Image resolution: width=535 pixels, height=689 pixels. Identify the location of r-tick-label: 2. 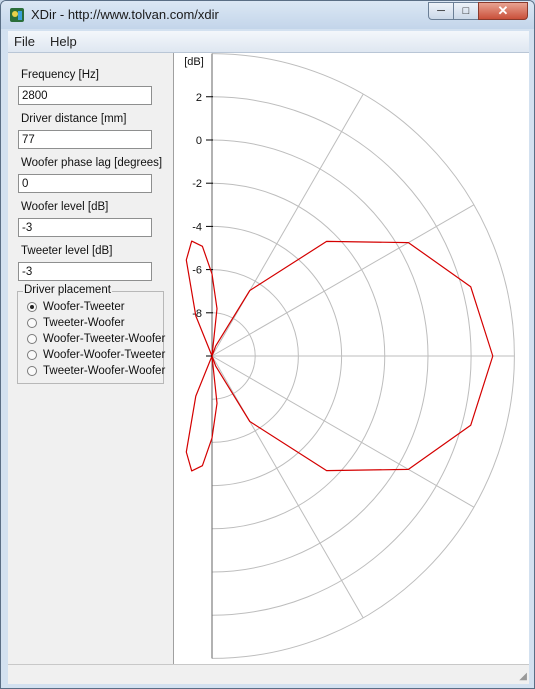
(199, 98).